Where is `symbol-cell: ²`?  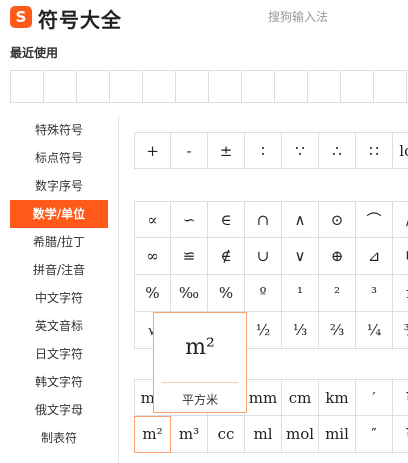 symbol-cell: ² is located at coordinates (337, 293).